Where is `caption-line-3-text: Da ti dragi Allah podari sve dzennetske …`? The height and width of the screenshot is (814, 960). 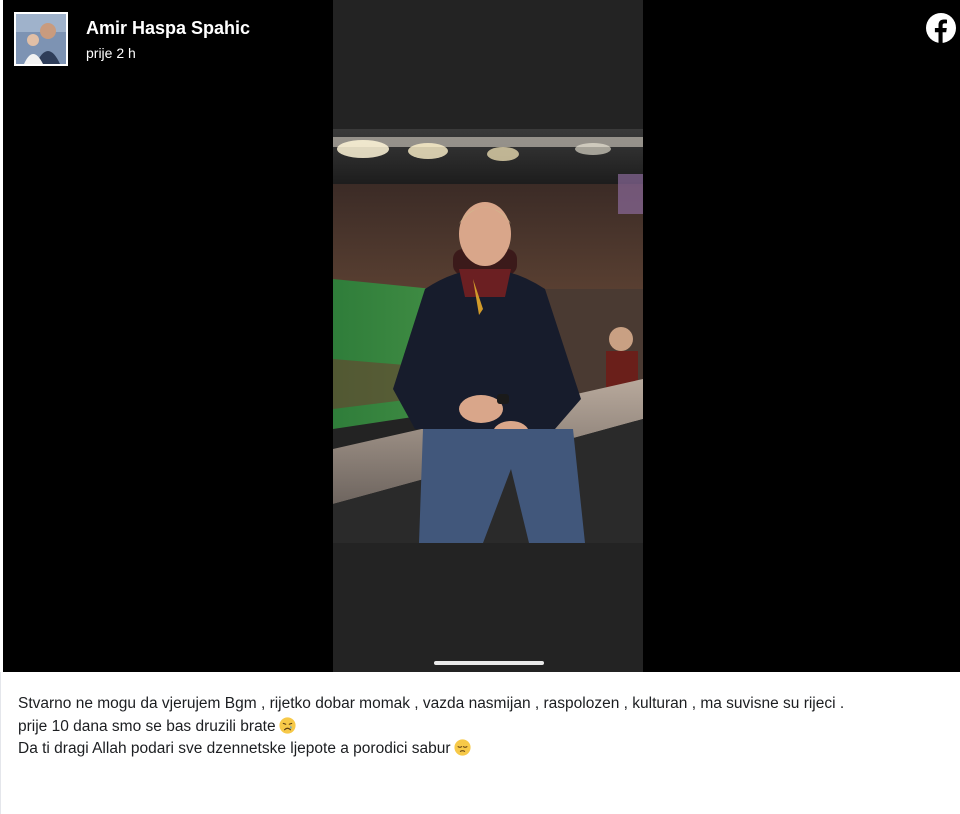
caption-line-3-text: Da ti dragi Allah podari sve dzennetske … is located at coordinates (234, 748).